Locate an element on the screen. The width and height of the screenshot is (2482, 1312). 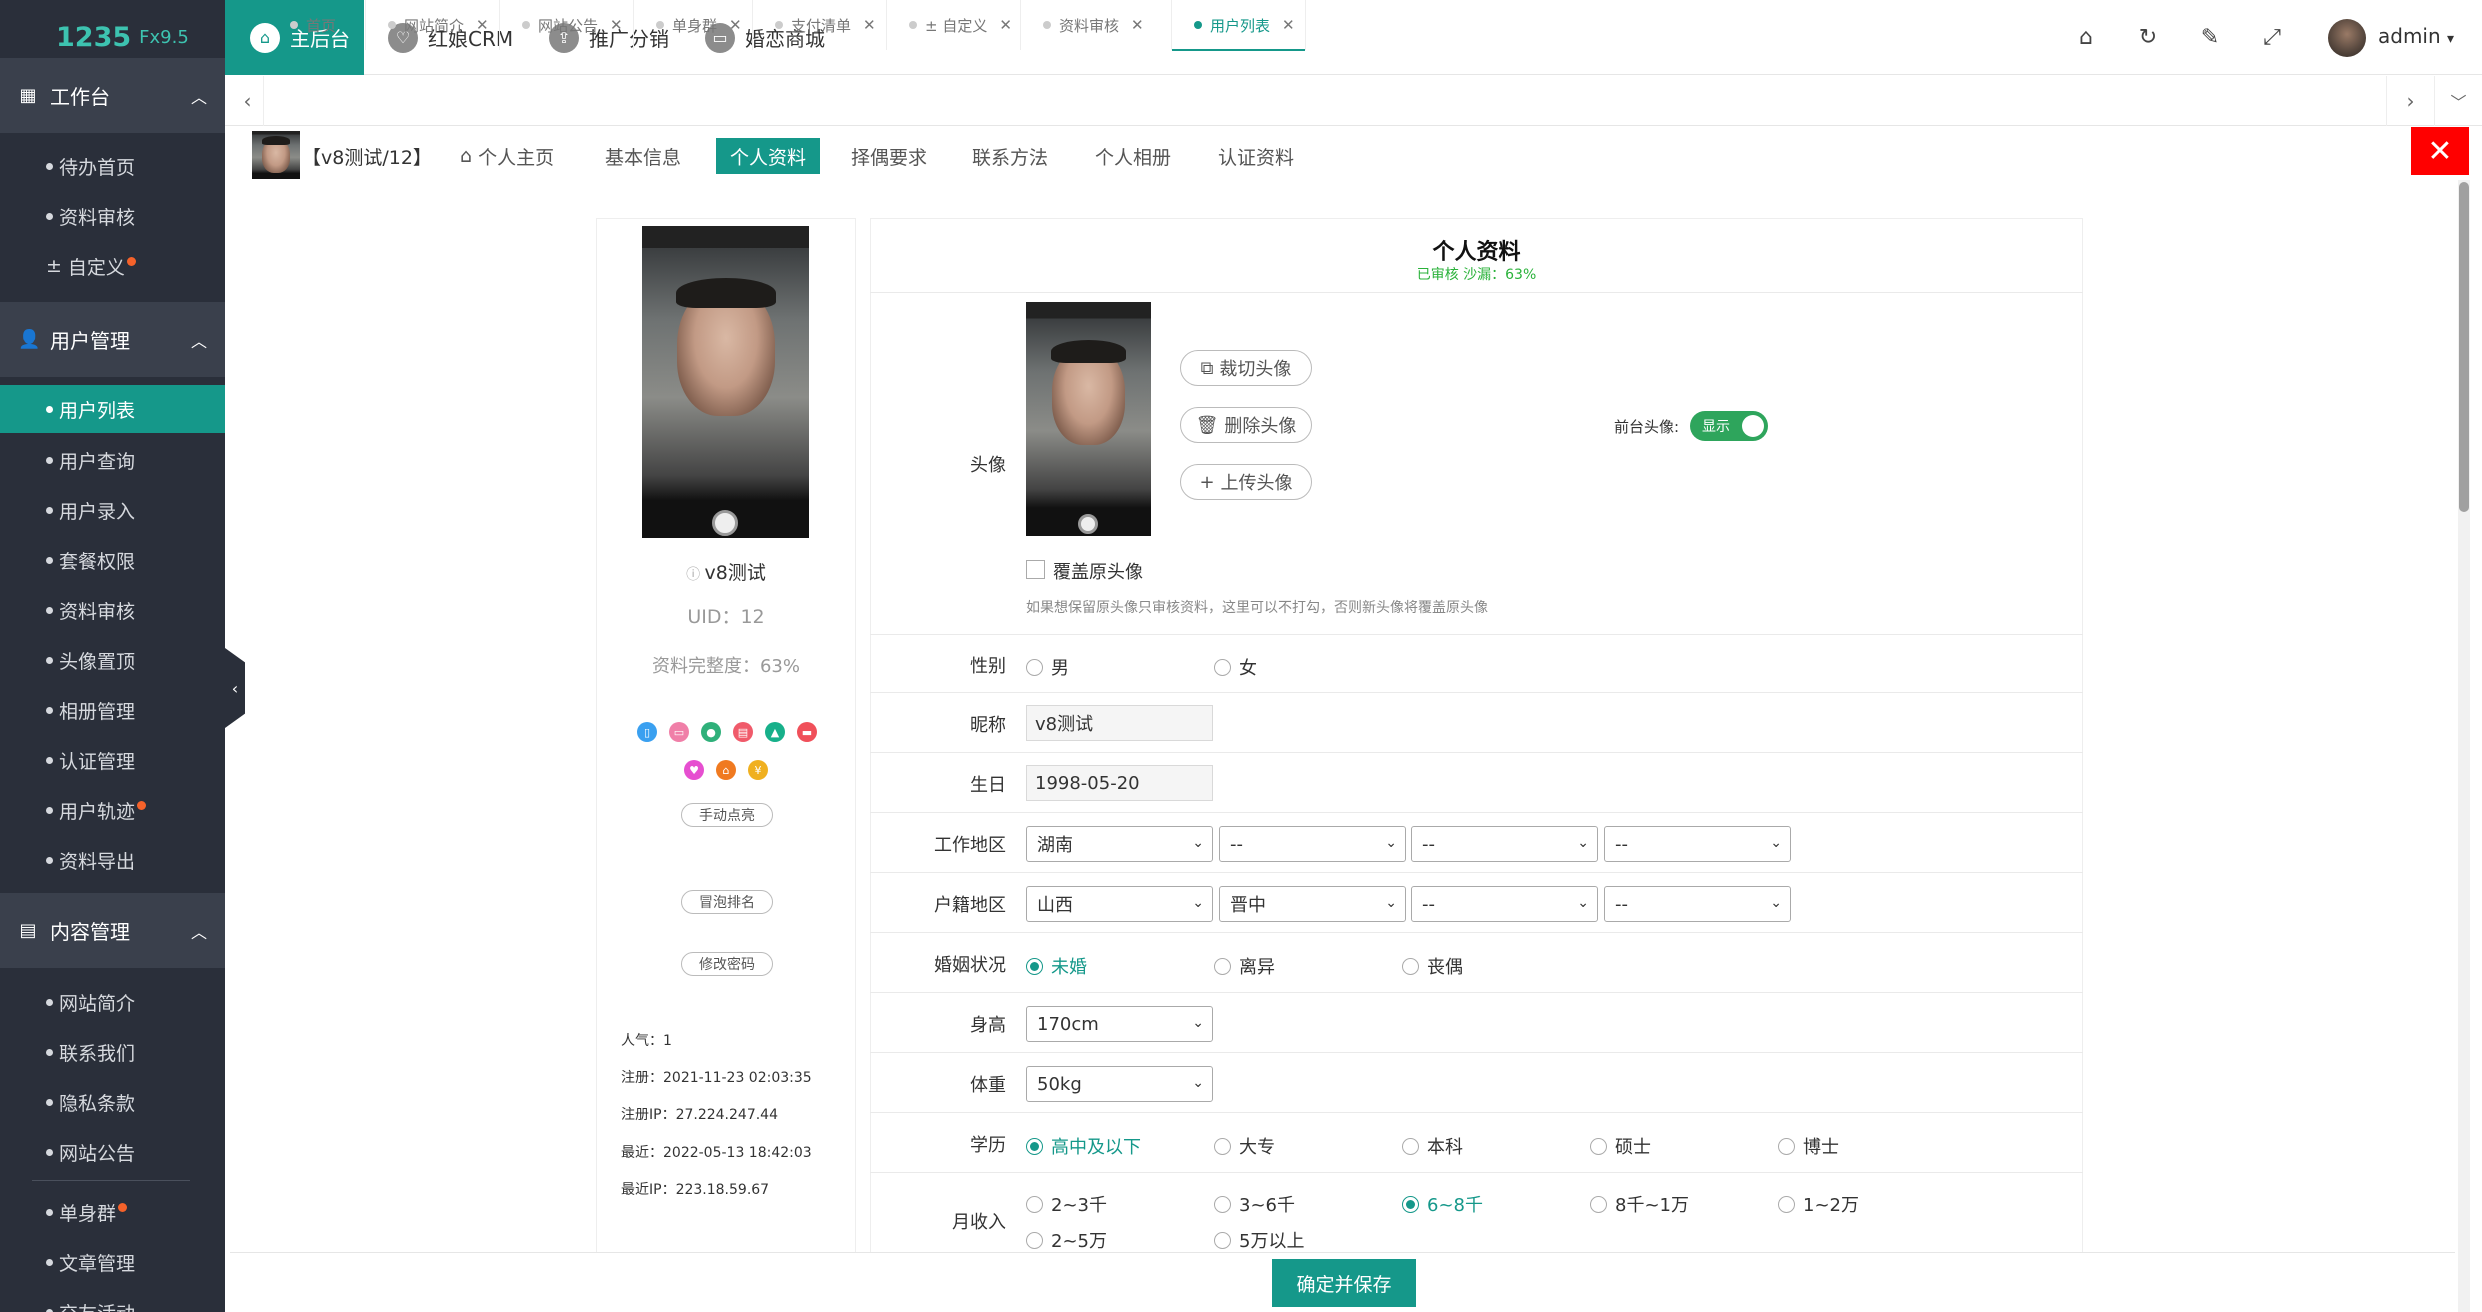
height-select: 170cm ⌄ is located at coordinates (1119, 1024).